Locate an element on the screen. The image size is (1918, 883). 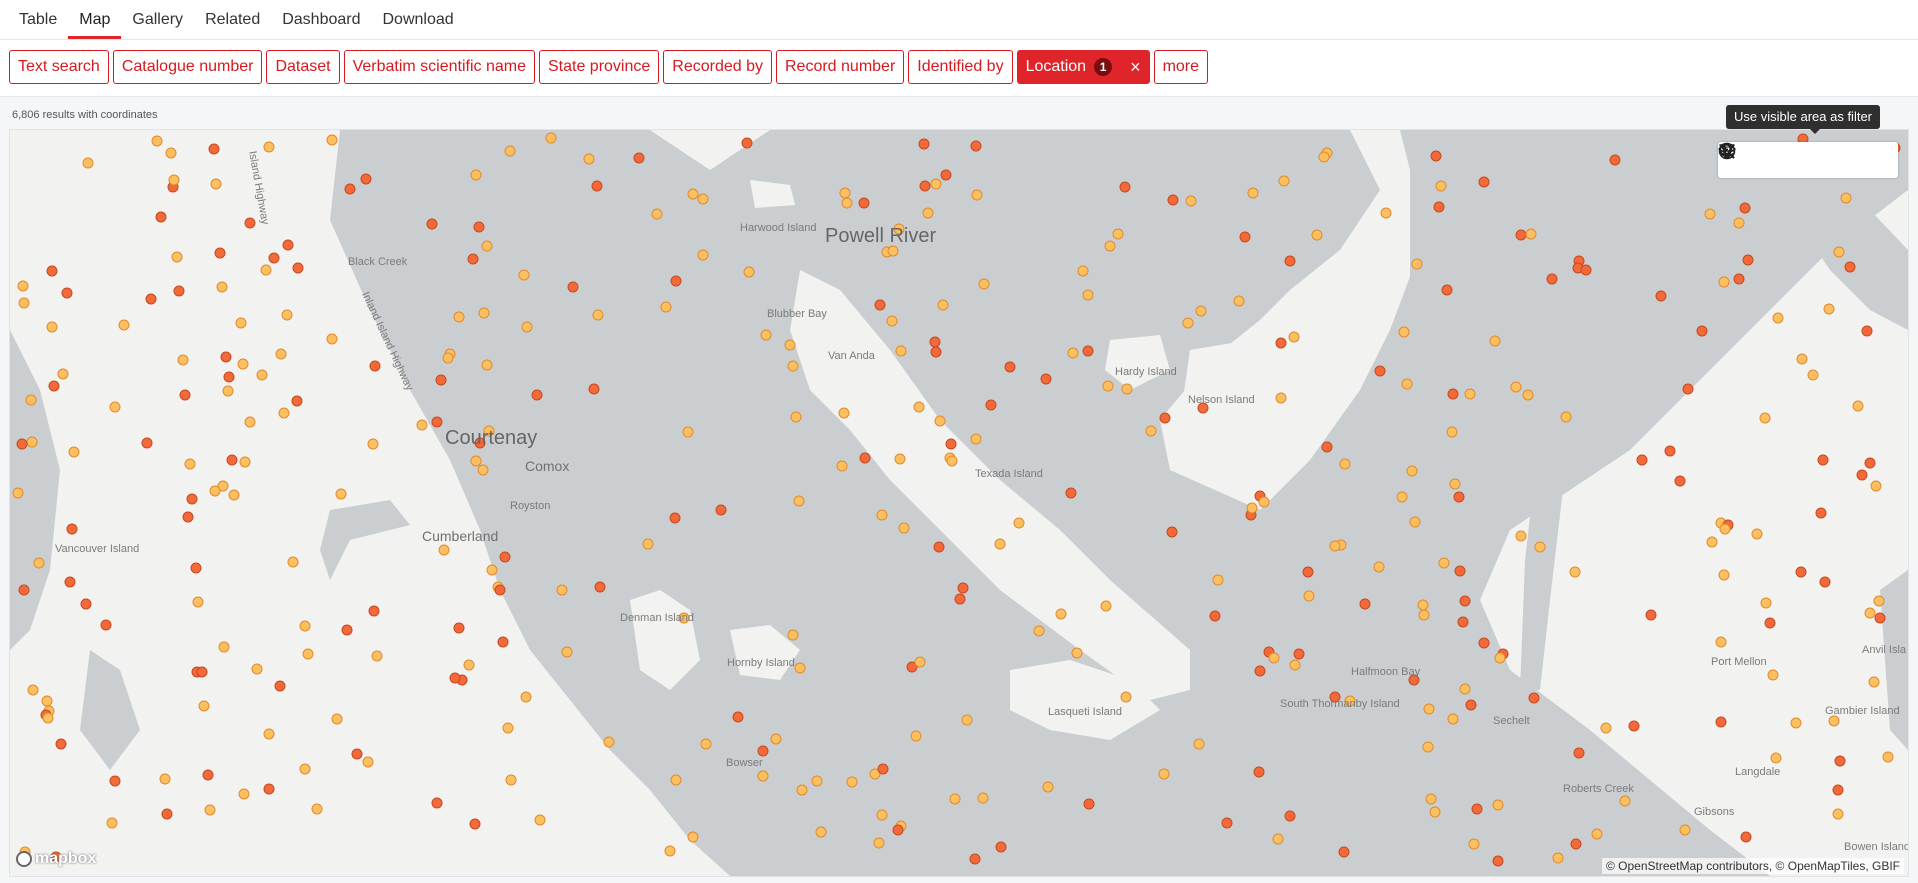
filter-identified-by: Identified by is located at coordinates (960, 67).